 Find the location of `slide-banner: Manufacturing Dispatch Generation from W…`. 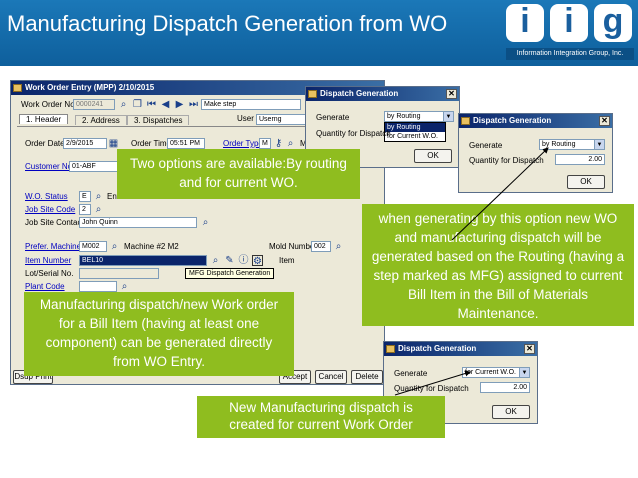

slide-banner: Manufacturing Dispatch Generation from W… is located at coordinates (319, 33).